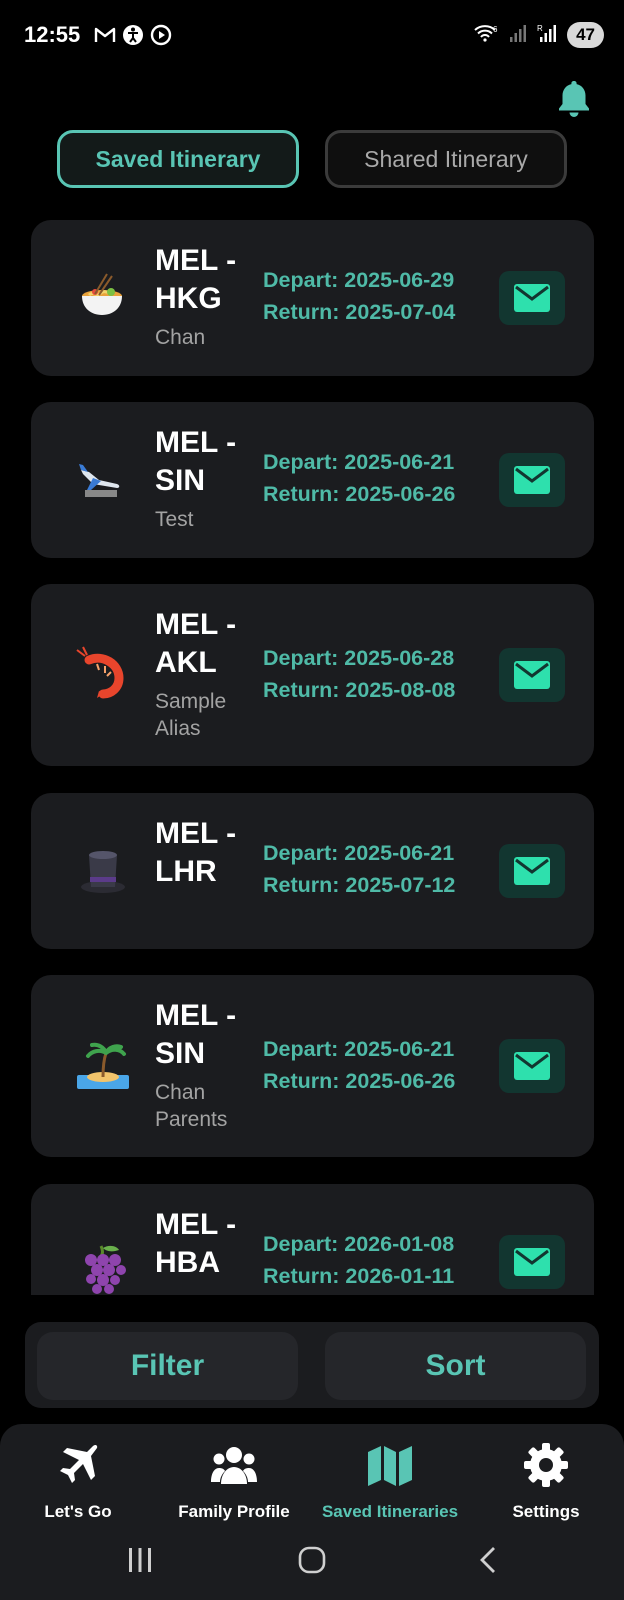 Image resolution: width=624 pixels, height=1600 pixels. Describe the element at coordinates (105, 35) in the screenshot. I see `gmail-icon` at that location.